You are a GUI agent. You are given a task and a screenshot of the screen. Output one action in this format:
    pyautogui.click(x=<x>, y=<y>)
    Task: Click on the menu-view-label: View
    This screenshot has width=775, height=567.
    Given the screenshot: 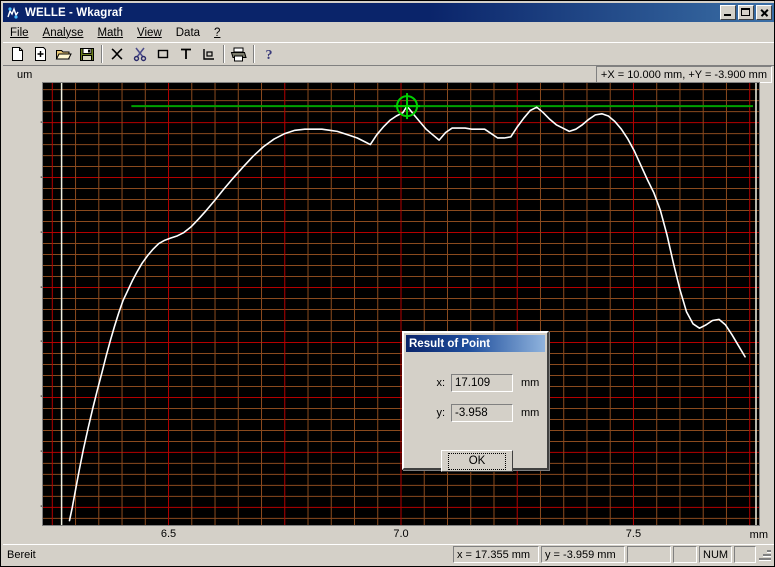 What is the action you would take?
    pyautogui.click(x=149, y=32)
    